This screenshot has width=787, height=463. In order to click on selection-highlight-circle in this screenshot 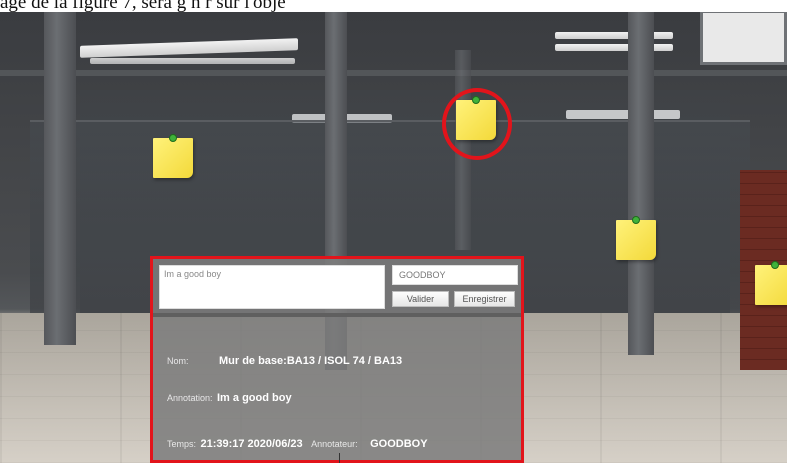, I will do `click(477, 124)`.